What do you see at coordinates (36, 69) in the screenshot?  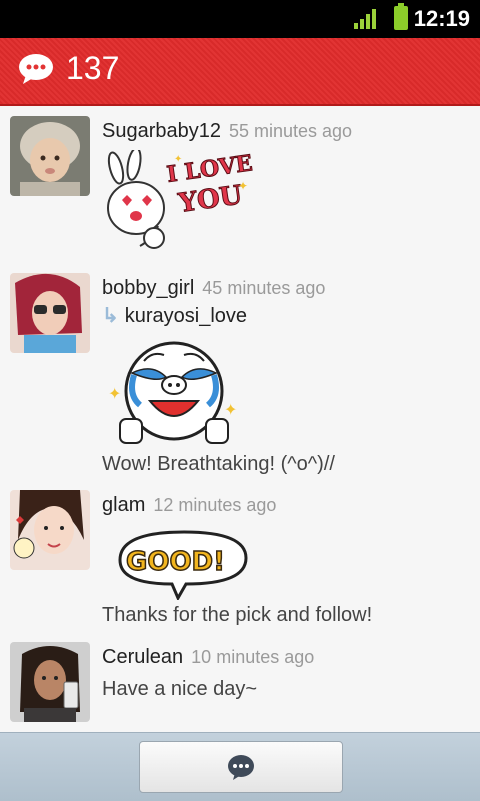 I see `speech-bubble-icon` at bounding box center [36, 69].